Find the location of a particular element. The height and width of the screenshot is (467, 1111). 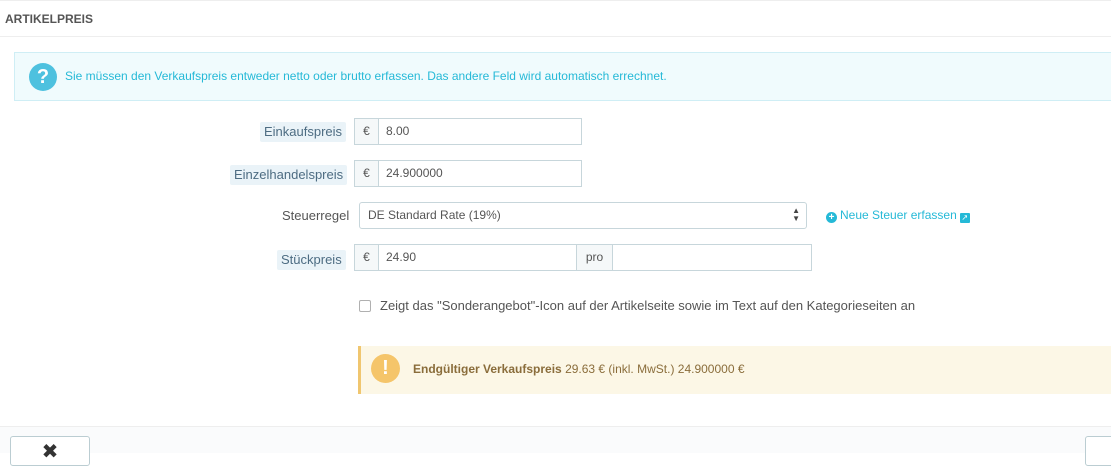

new-tax-link-label: Neue Steuer erfassen is located at coordinates (898, 215).